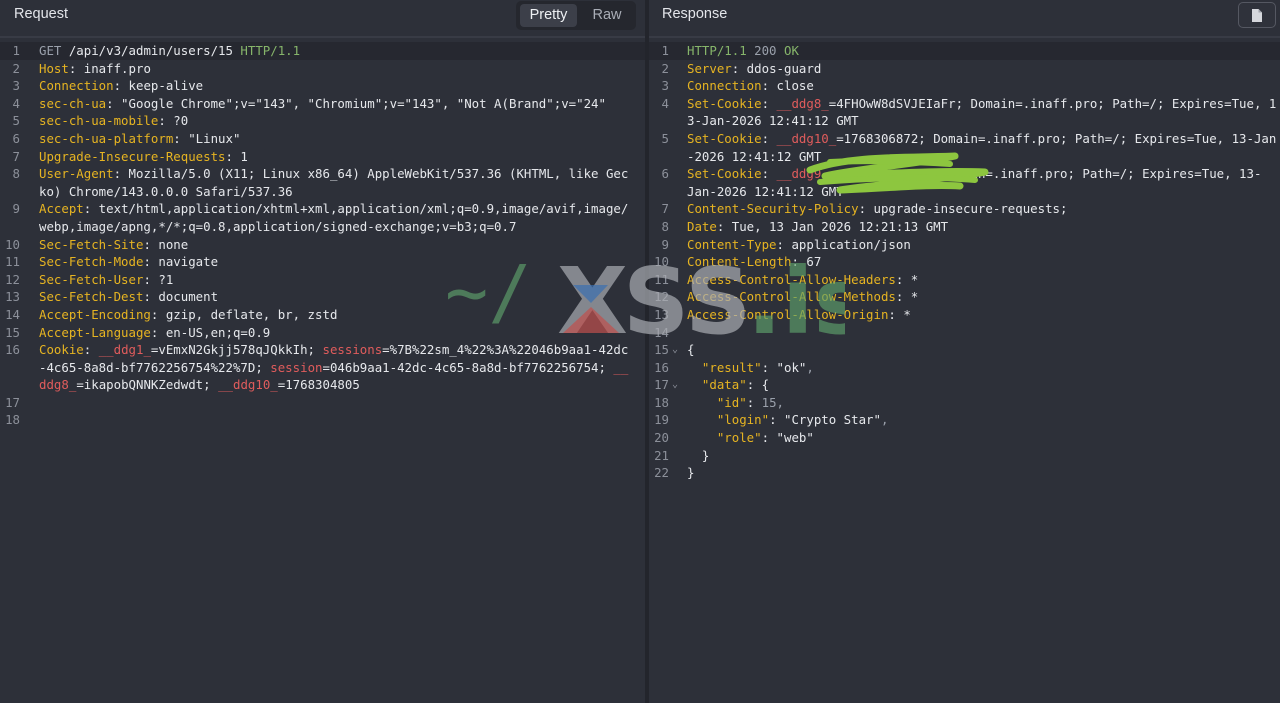 This screenshot has height=703, width=1280. What do you see at coordinates (964, 51) in the screenshot?
I see `code-line: 1 HTTP/1.1 200 OK` at bounding box center [964, 51].